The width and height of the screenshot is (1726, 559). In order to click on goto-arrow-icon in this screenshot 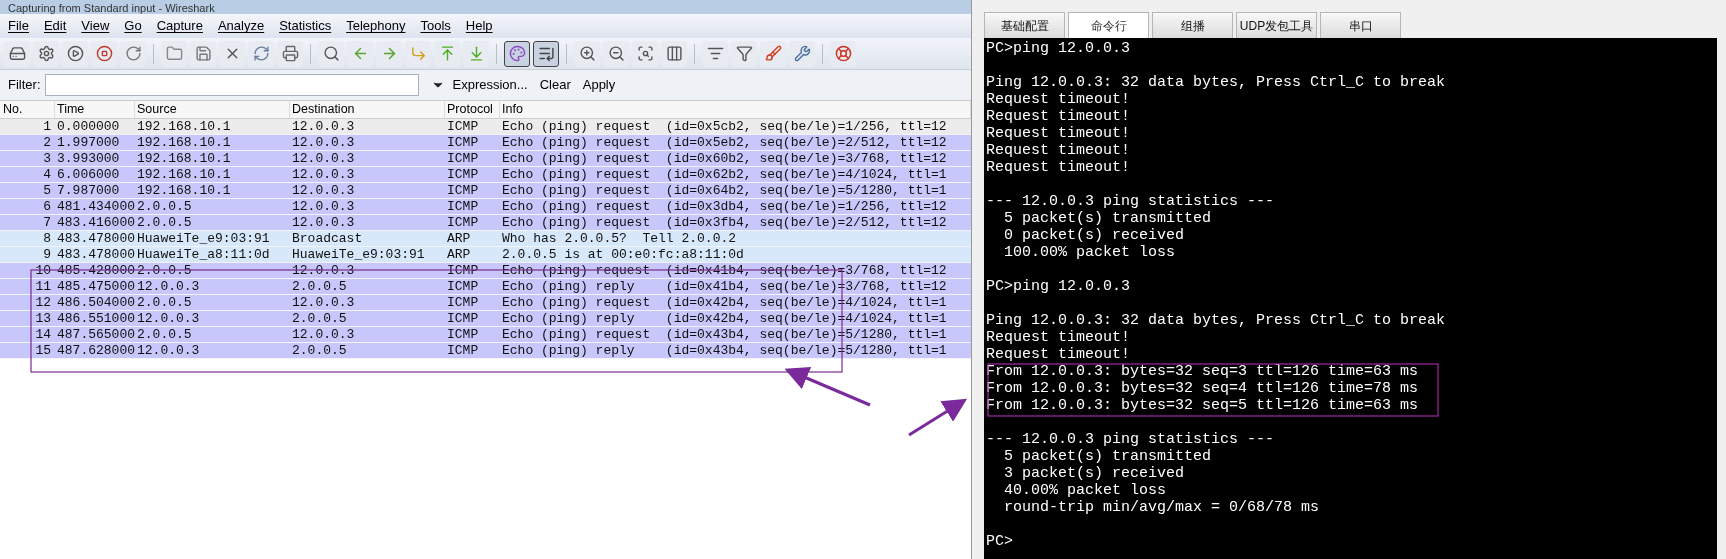, I will do `click(418, 53)`.